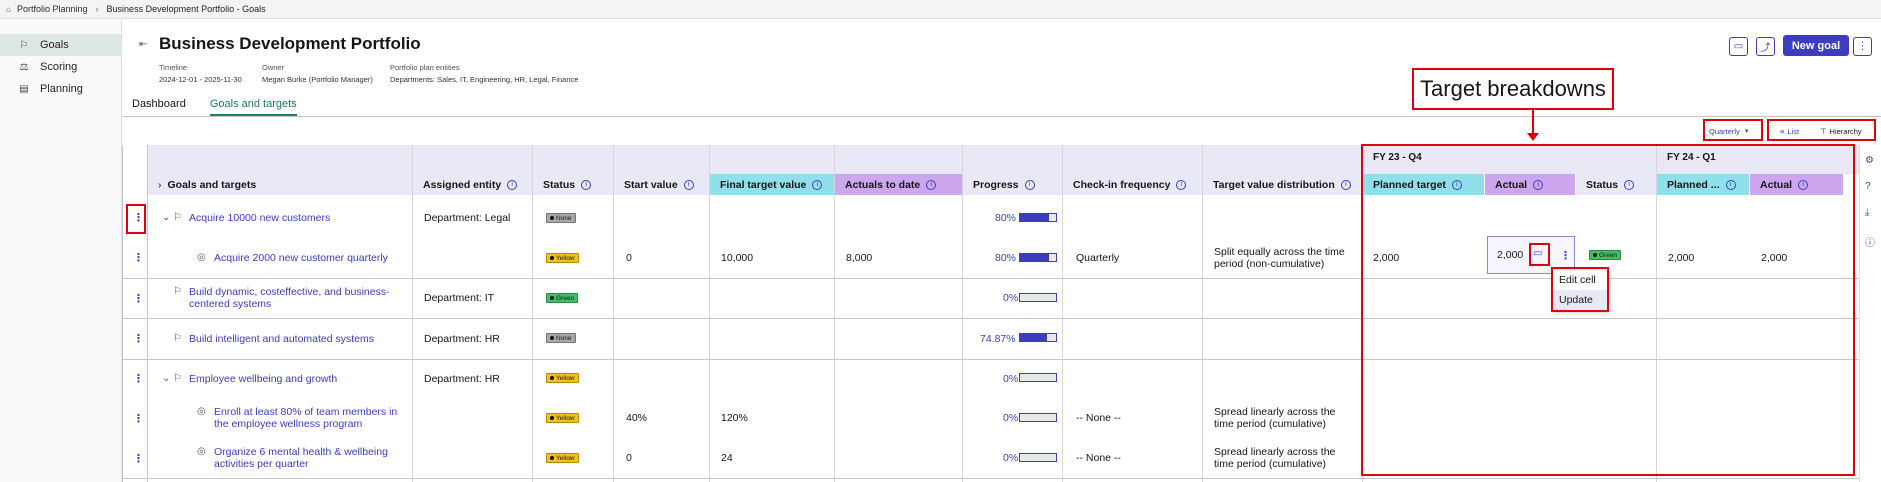 The height and width of the screenshot is (482, 1881). Describe the element at coordinates (60, 67) in the screenshot. I see `nav-item-scoring: ⚖ Scoring` at that location.